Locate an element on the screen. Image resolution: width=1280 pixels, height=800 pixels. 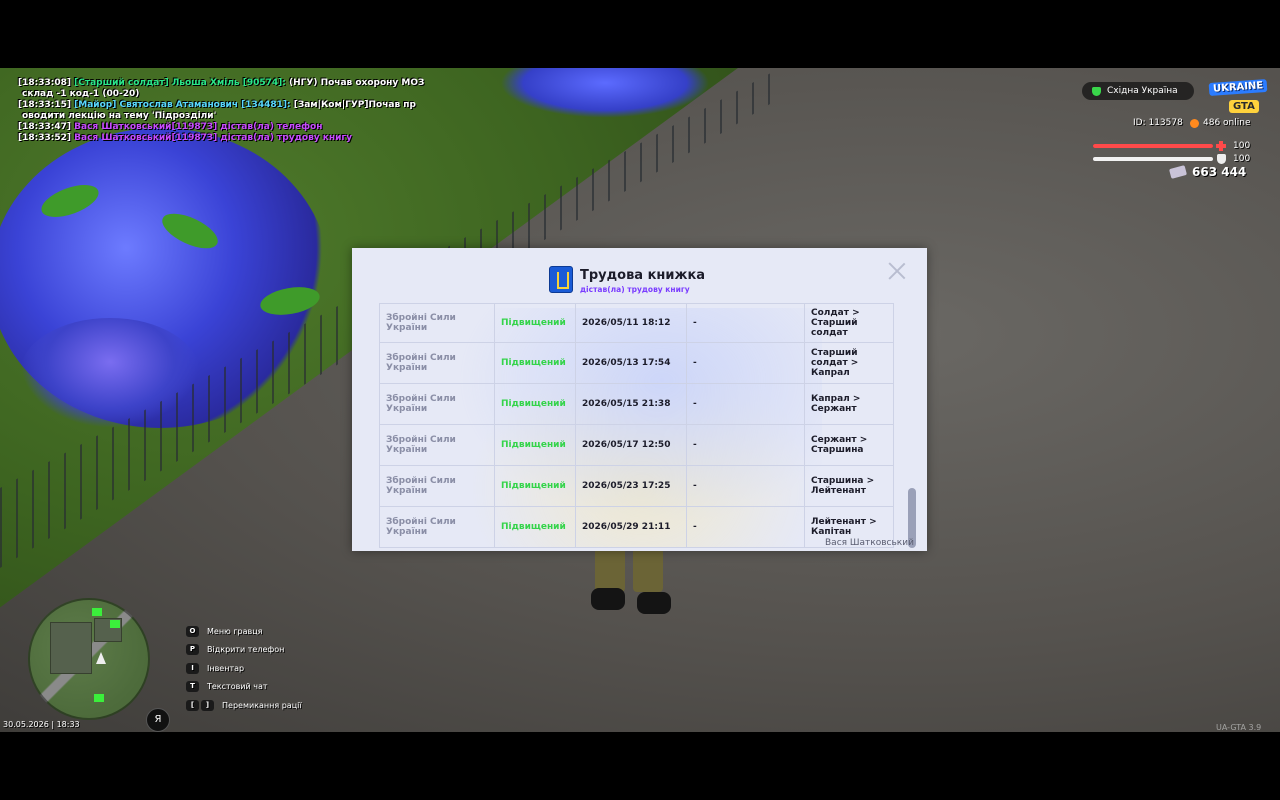
chat-time: [18:33:52] is located at coordinates (44, 138).